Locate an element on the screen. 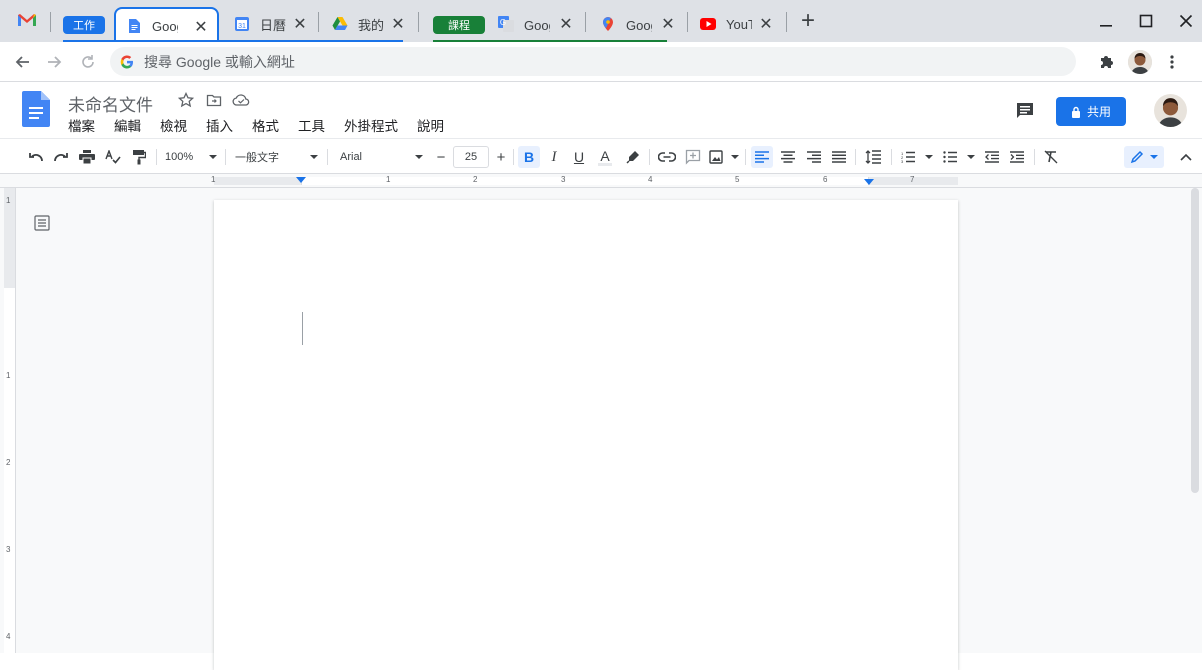 The width and height of the screenshot is (1202, 670). forward-button is located at coordinates (55, 62).